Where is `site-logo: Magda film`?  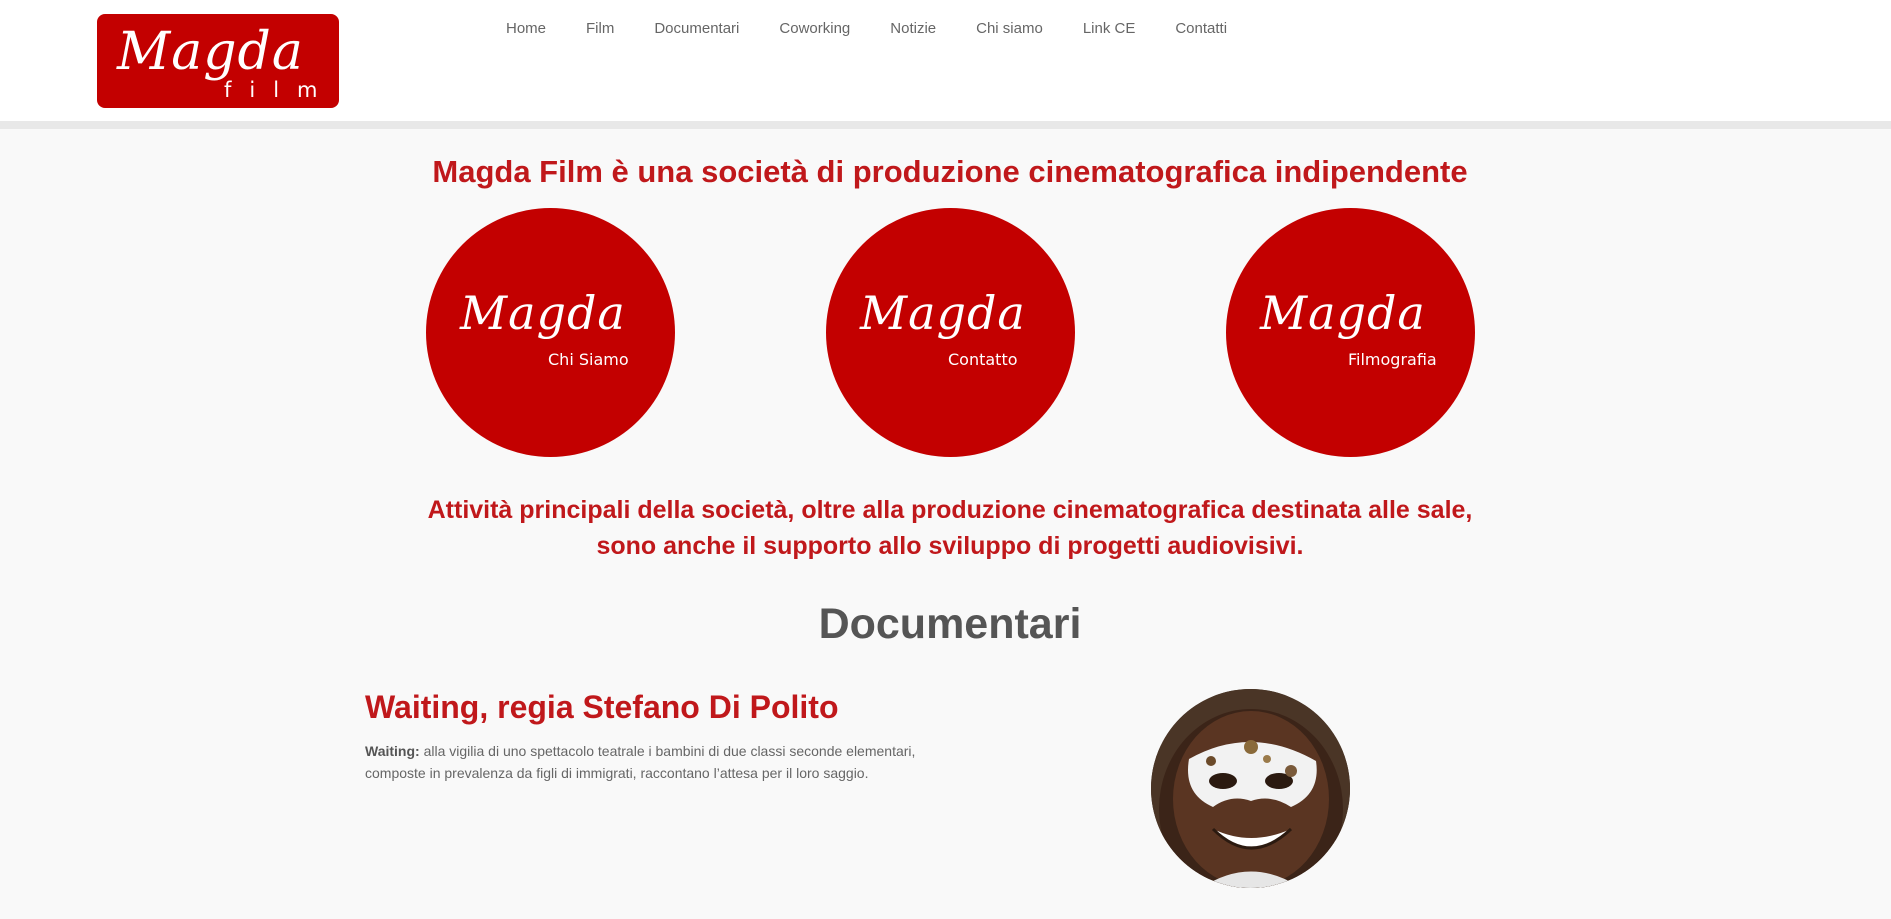 site-logo: Magda film is located at coordinates (218, 61).